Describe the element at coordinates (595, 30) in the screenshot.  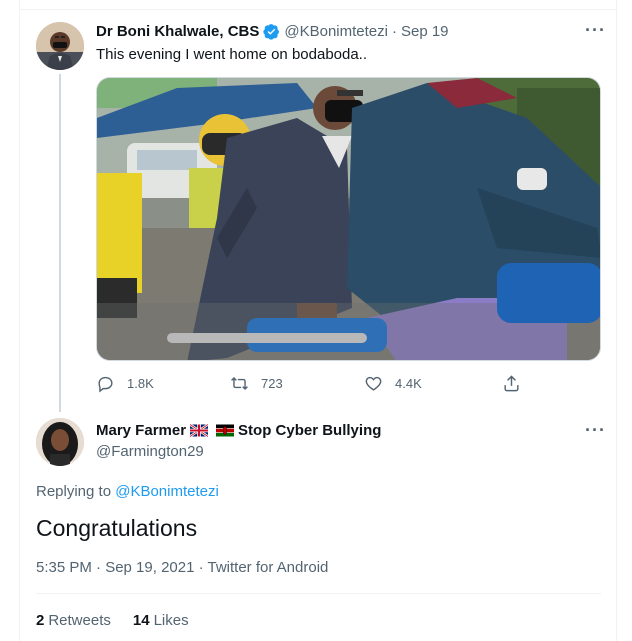
I see `more-options-icon: ···` at that location.